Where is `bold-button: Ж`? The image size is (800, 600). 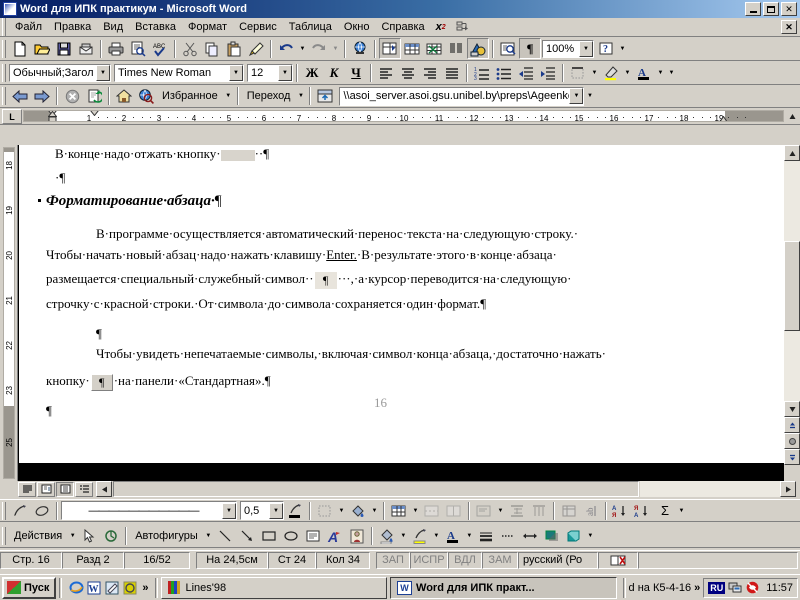 bold-button: Ж is located at coordinates (312, 72).